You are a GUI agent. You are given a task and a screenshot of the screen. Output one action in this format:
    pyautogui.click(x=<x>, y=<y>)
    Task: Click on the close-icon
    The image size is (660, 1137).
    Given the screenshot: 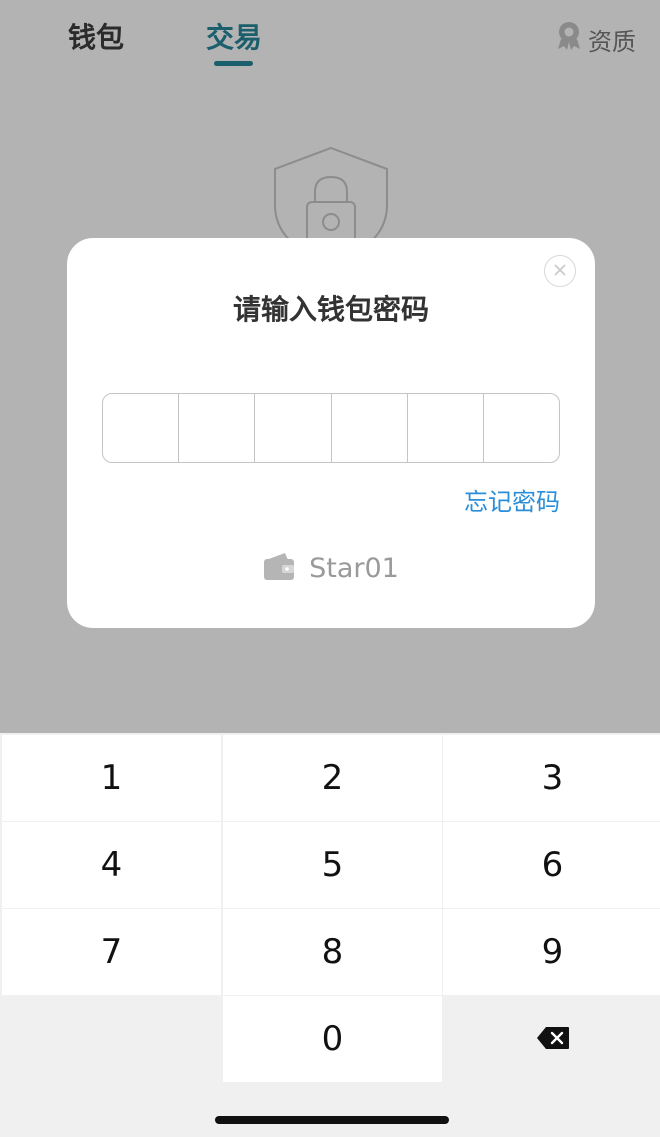 What is the action you would take?
    pyautogui.click(x=560, y=271)
    